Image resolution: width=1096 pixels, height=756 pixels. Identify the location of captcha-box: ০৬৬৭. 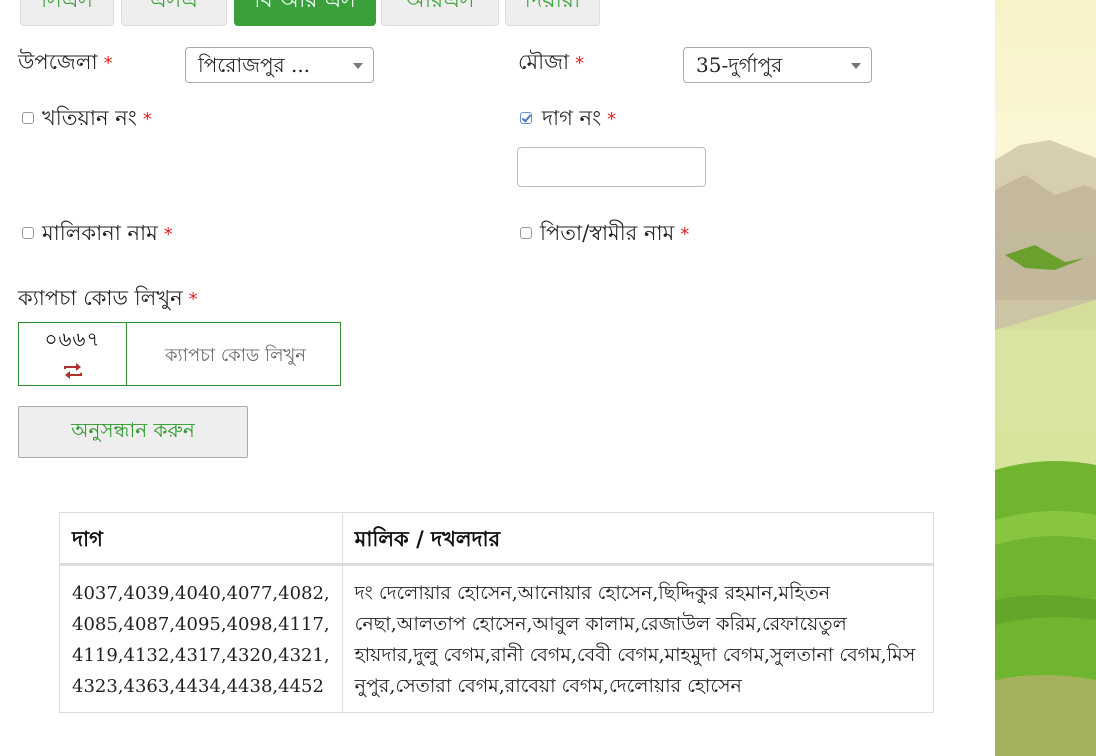
(181, 354).